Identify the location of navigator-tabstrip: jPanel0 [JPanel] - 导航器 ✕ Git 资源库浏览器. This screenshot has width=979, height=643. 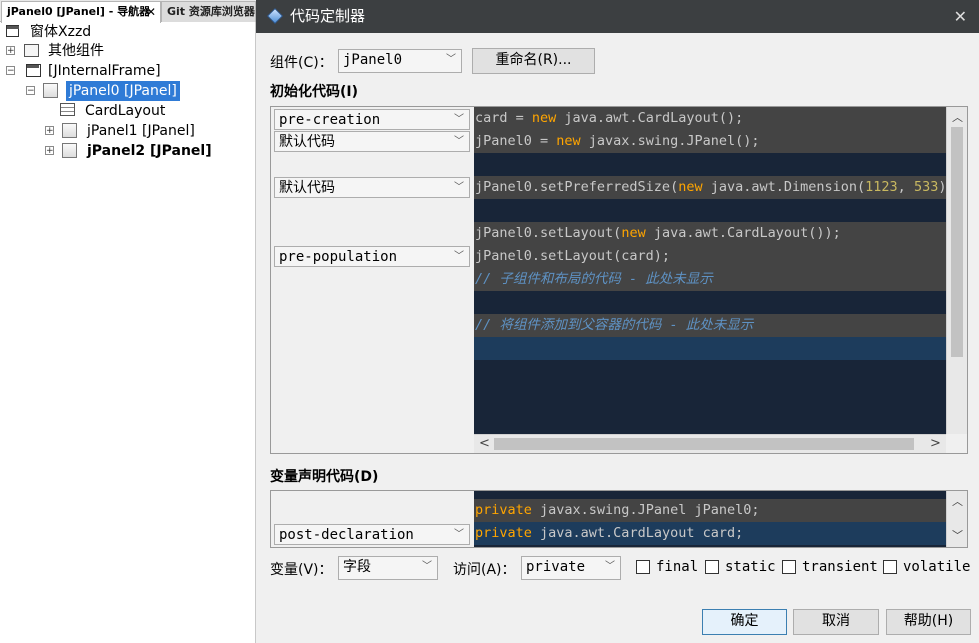
(128, 11).